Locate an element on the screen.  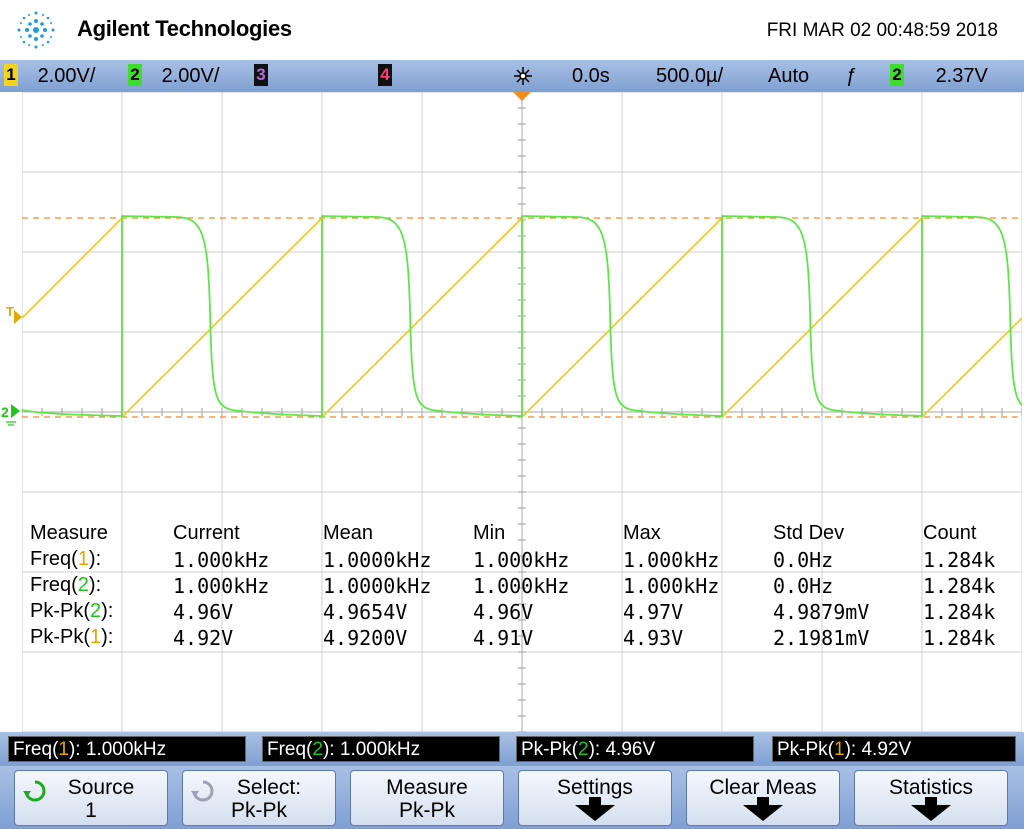
measure-name: Freq(2): is located at coordinates (66, 585).